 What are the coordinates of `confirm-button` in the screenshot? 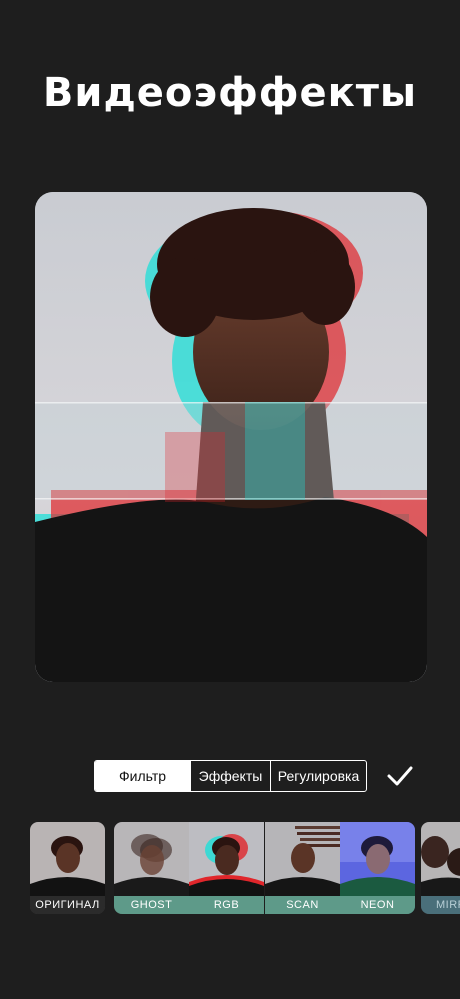 It's located at (400, 776).